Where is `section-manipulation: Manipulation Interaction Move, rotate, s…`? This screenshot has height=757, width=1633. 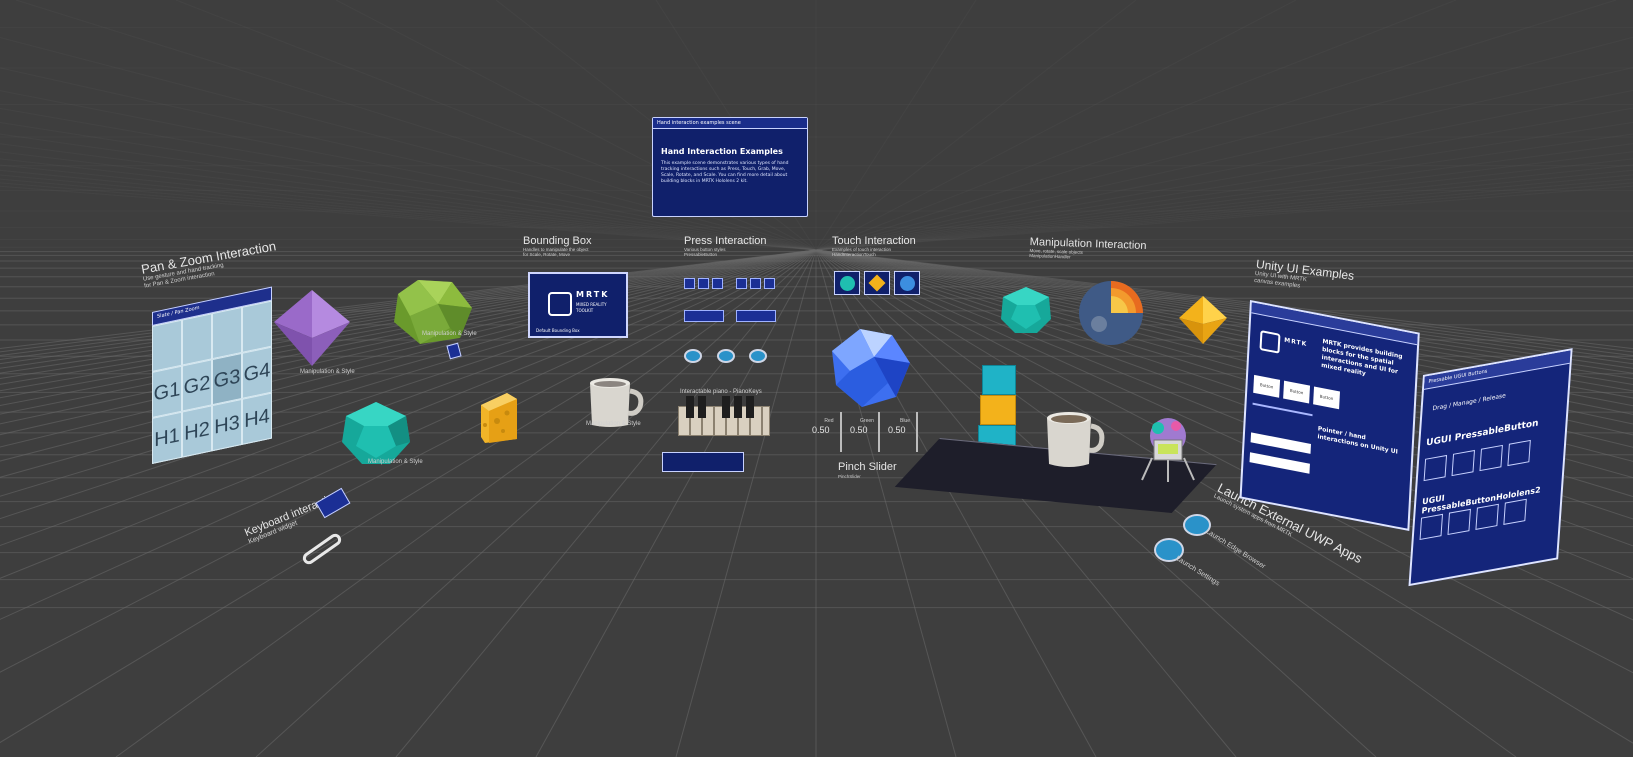 section-manipulation: Manipulation Interaction Move, rotate, s… is located at coordinates (1087, 249).